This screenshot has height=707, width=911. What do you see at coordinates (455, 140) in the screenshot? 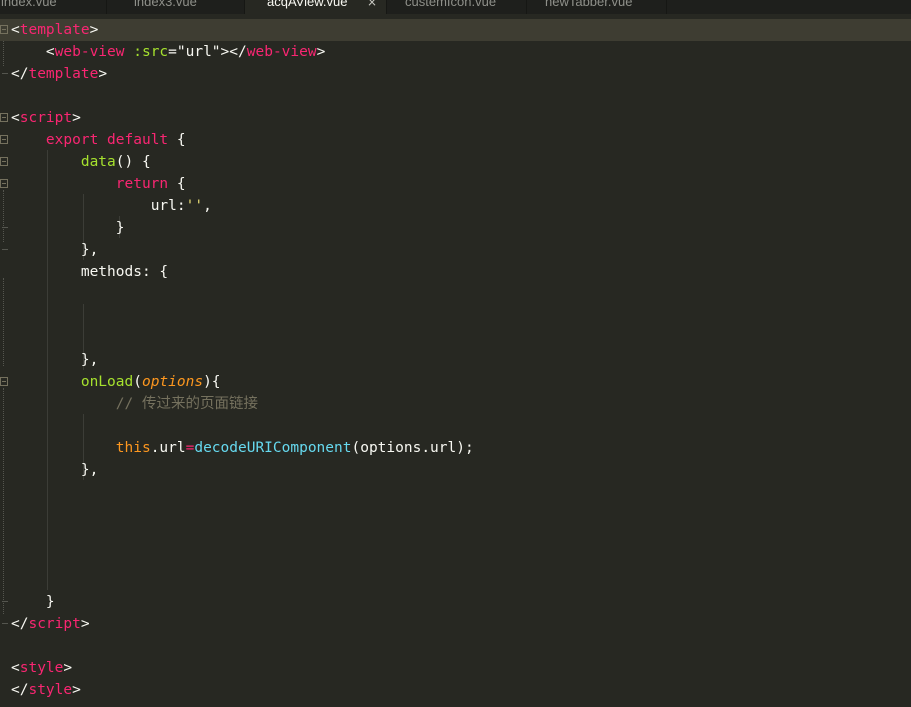
I see `code-line: export default {` at bounding box center [455, 140].